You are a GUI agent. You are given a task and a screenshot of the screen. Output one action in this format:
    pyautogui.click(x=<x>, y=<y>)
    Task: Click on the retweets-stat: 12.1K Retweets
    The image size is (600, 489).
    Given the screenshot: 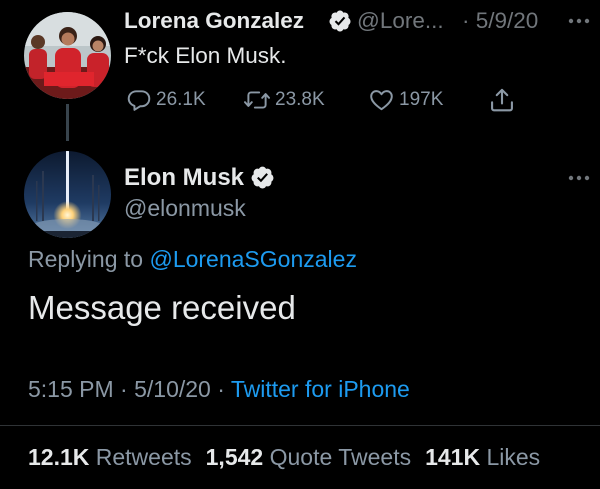 What is the action you would take?
    pyautogui.click(x=110, y=457)
    